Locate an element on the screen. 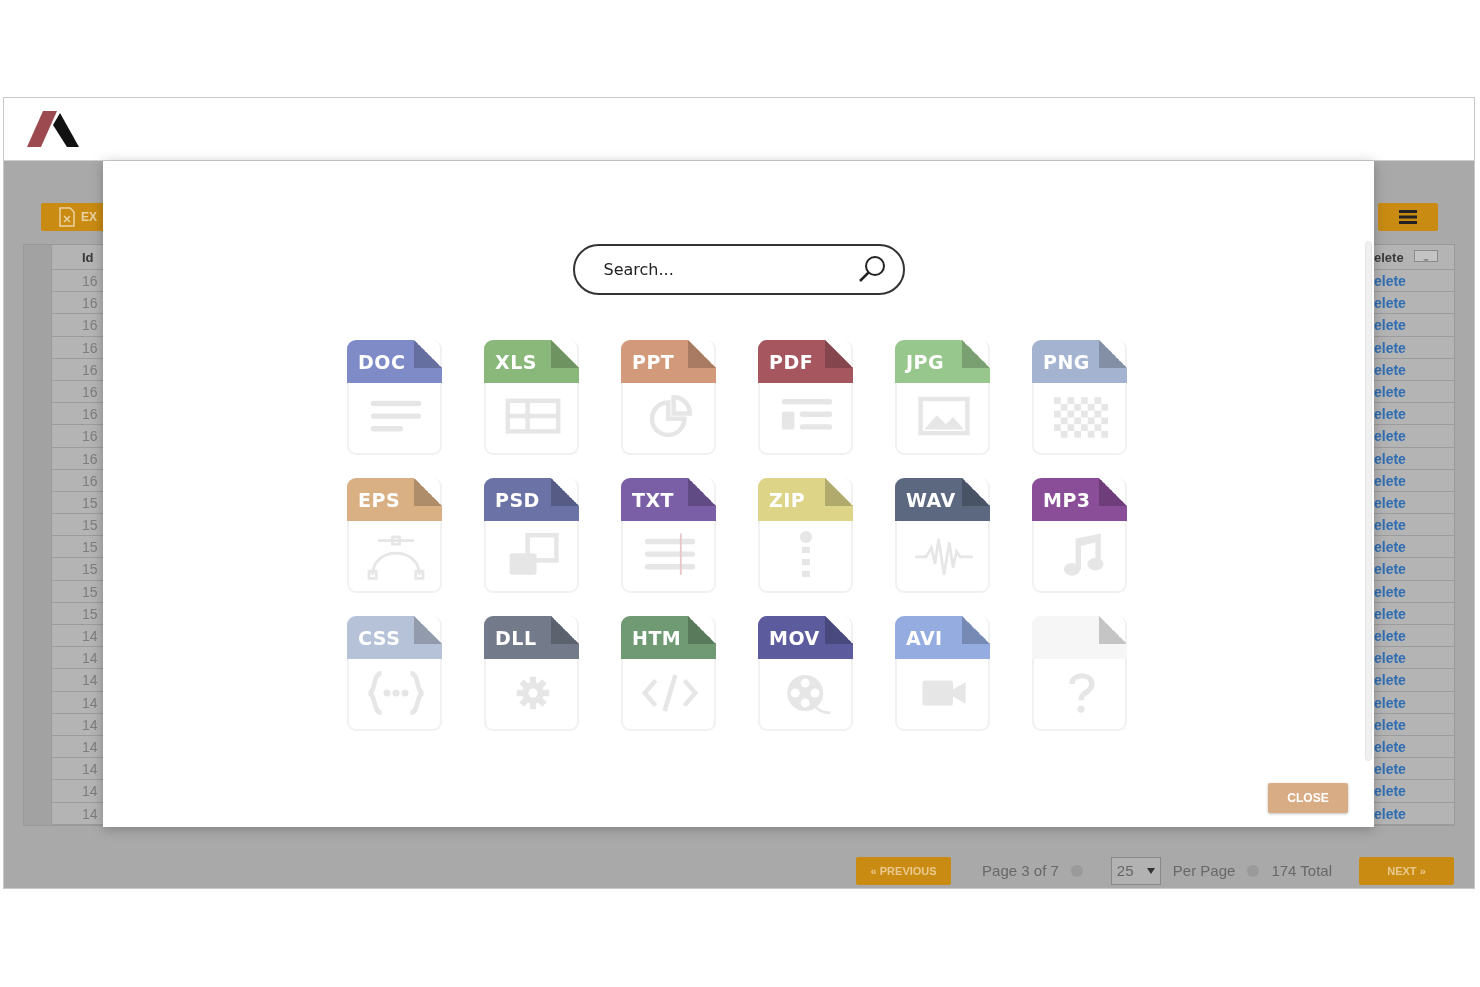 This screenshot has width=1480, height=987. document-icon is located at coordinates (67, 217).